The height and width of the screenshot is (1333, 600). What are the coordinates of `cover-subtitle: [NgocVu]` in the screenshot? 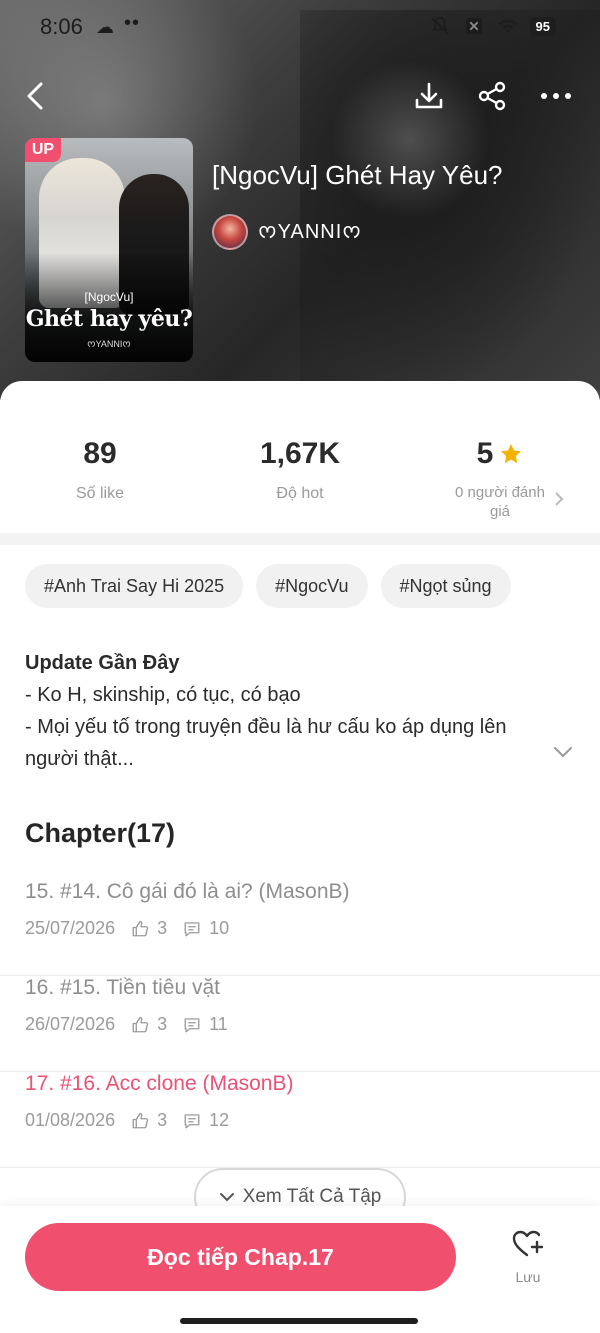 It's located at (109, 297).